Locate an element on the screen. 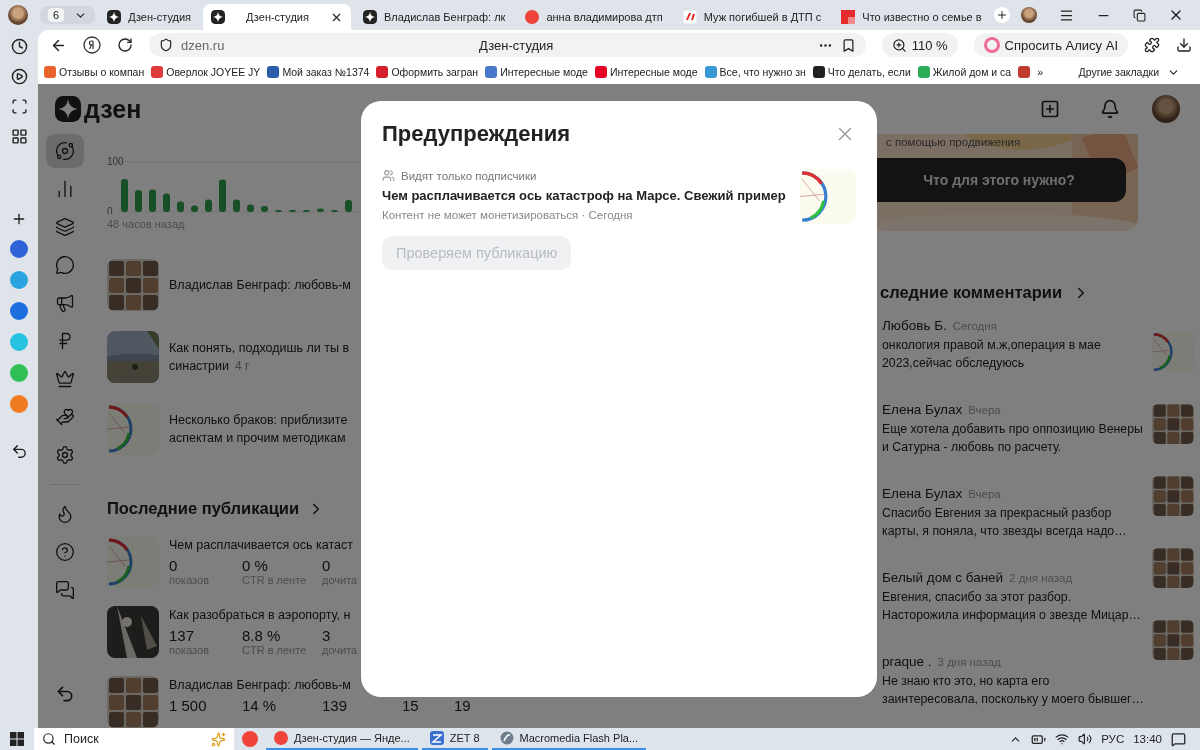  item-title: Несколько браков: приблизите is located at coordinates (258, 420).